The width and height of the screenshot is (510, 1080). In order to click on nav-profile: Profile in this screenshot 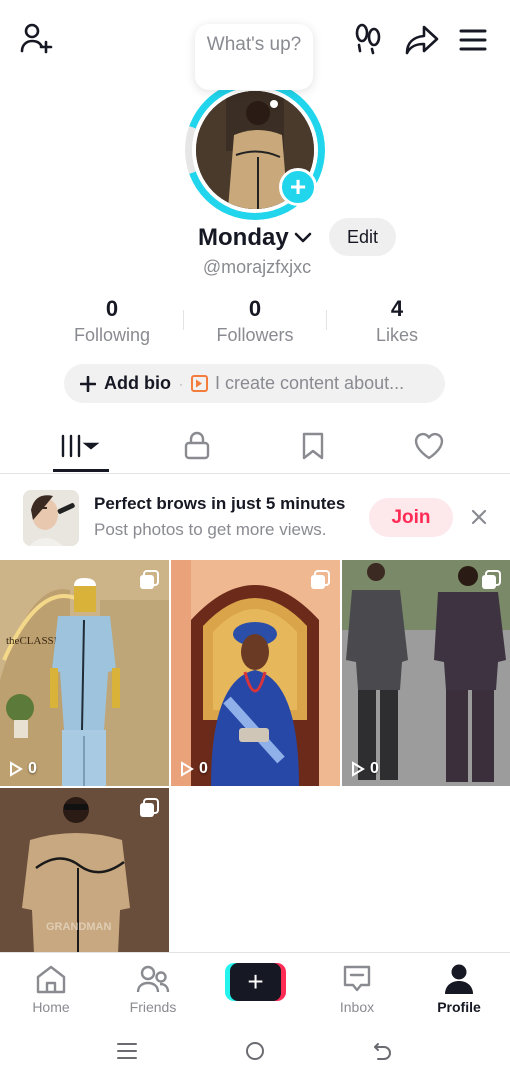, I will do `click(459, 989)`.